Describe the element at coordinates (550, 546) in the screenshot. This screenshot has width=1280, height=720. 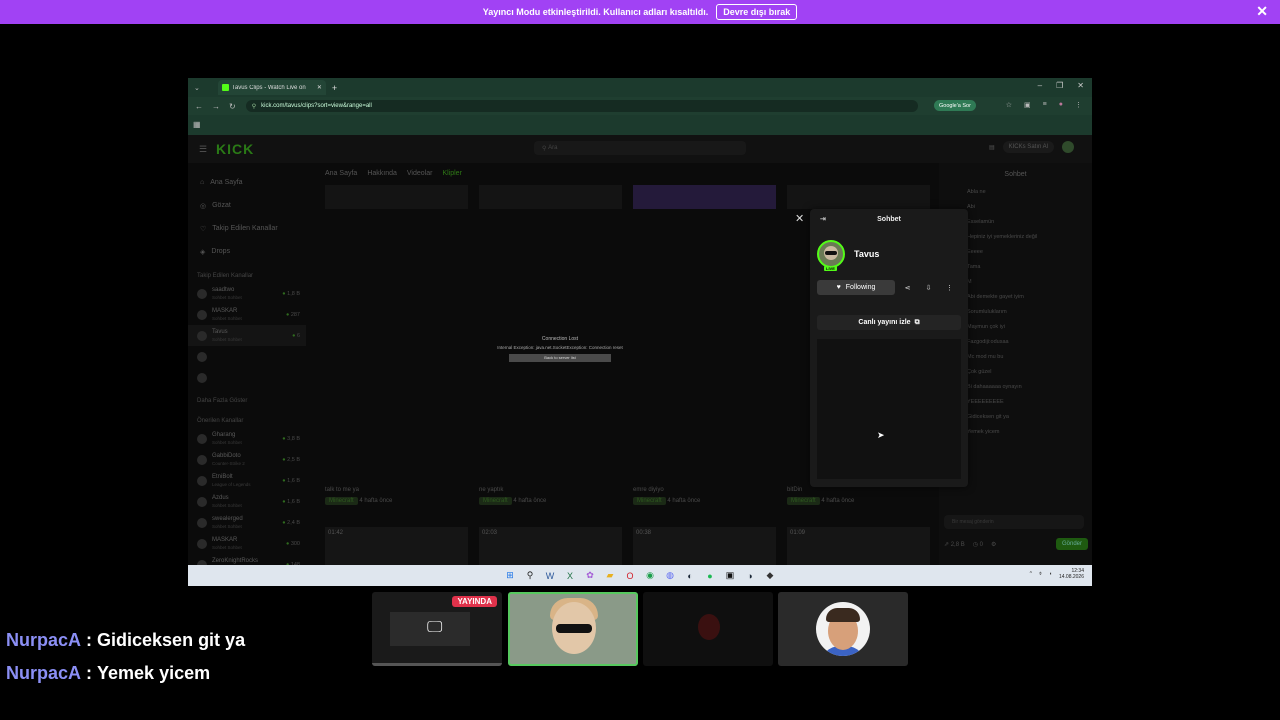
I see `clip-thumbnail: 02:03` at that location.